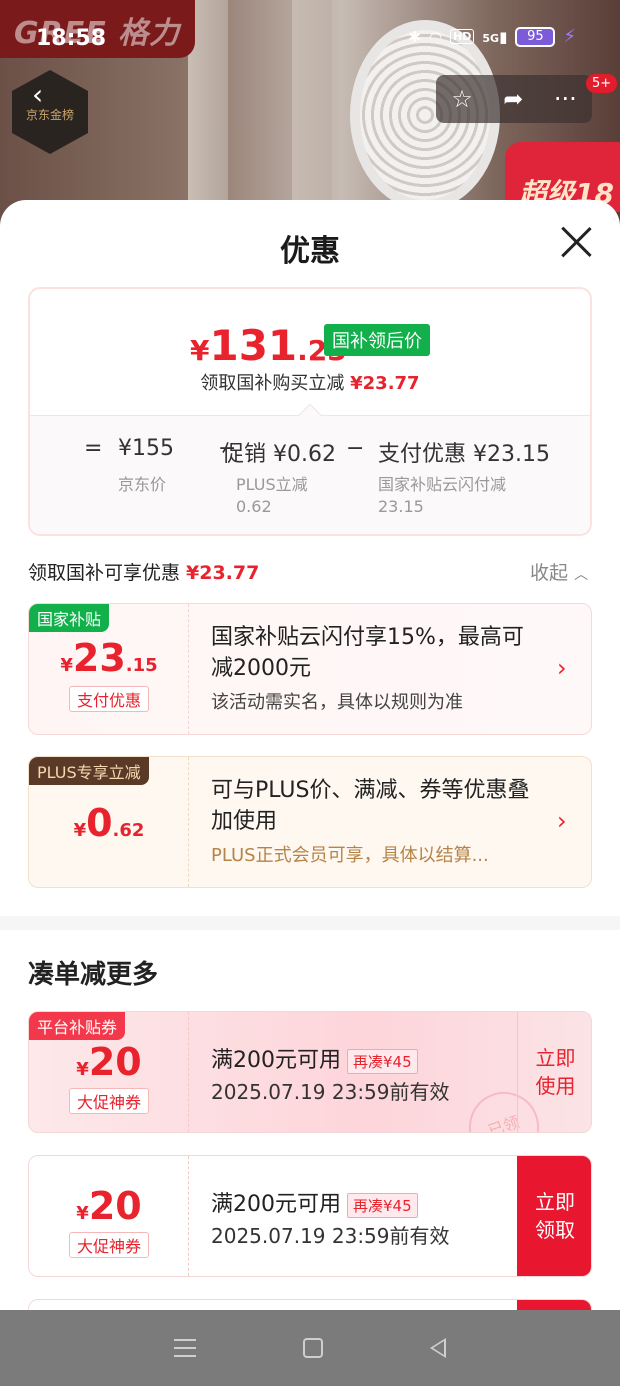 The width and height of the screenshot is (620, 1386). I want to click on price-sub-line: 领取国补购买立减 ¥23.77, so click(310, 382).